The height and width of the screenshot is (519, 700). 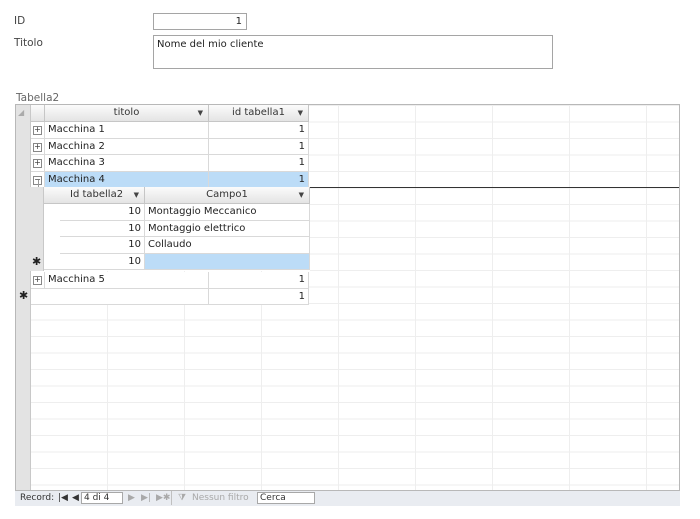 What do you see at coordinates (227, 245) in the screenshot?
I see `cell-campo1: Collaudo` at bounding box center [227, 245].